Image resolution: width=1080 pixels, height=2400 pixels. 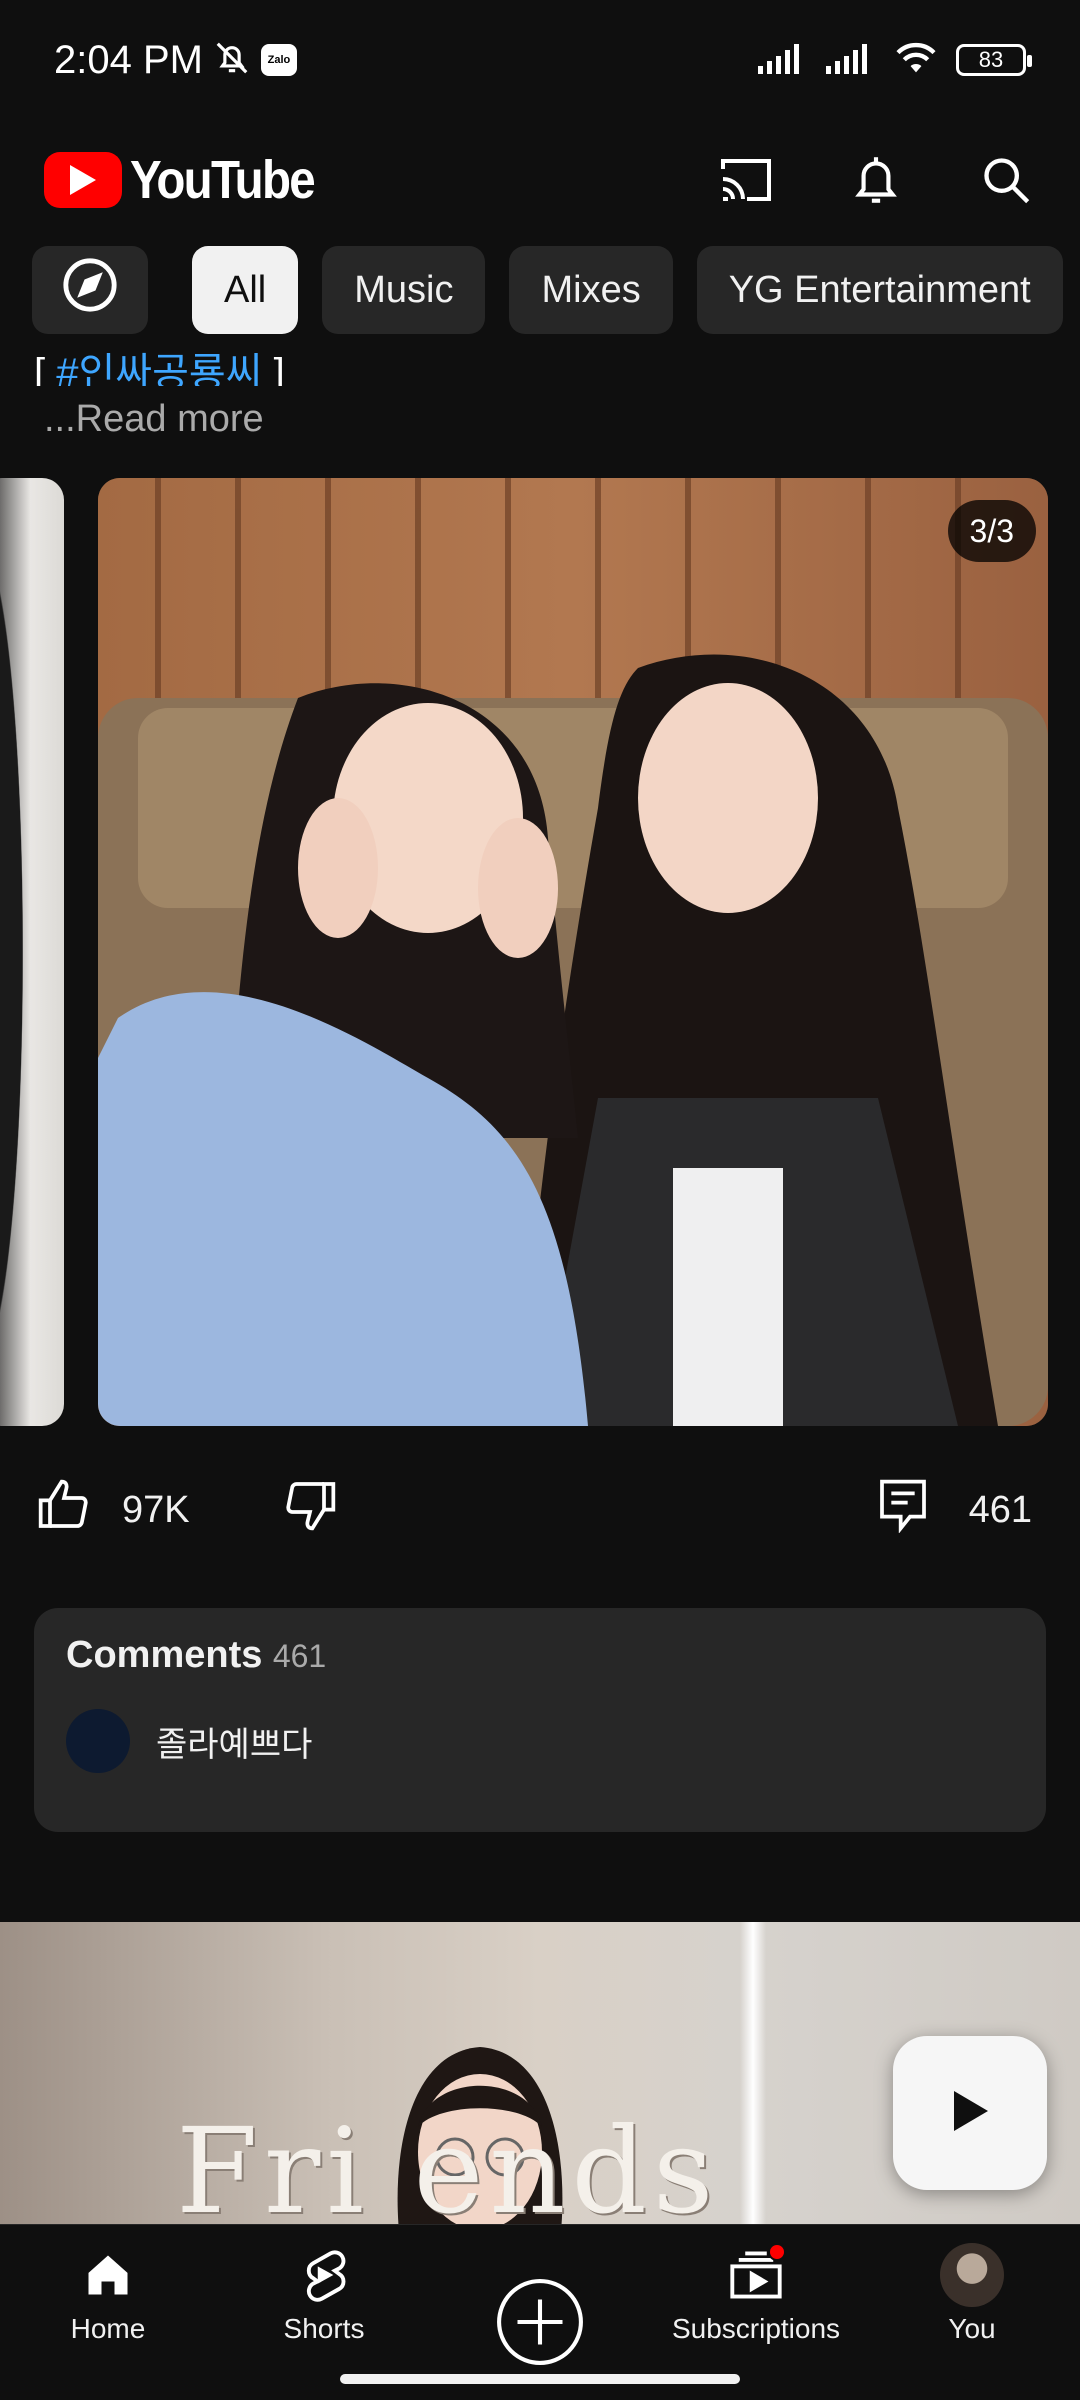 What do you see at coordinates (916, 60) in the screenshot?
I see `wifi-icon` at bounding box center [916, 60].